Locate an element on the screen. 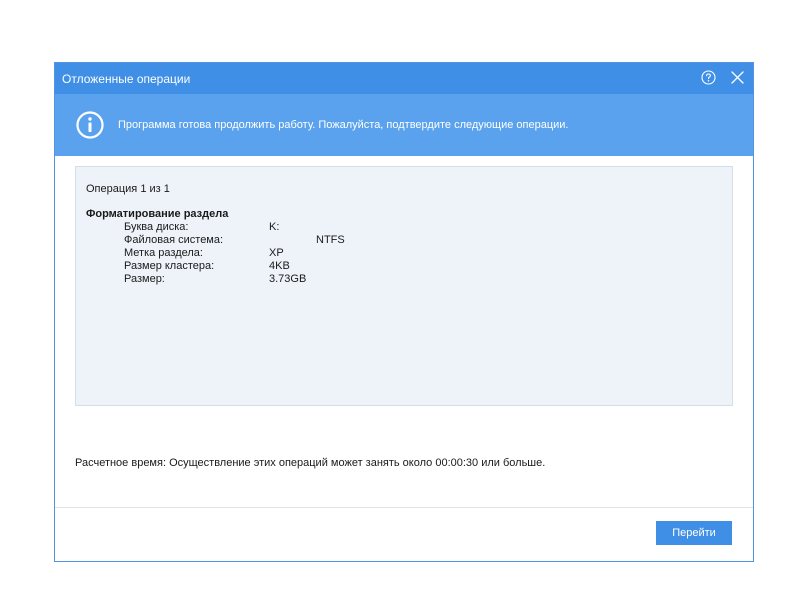 The height and width of the screenshot is (610, 796). proceed-button: Перейти is located at coordinates (694, 533).